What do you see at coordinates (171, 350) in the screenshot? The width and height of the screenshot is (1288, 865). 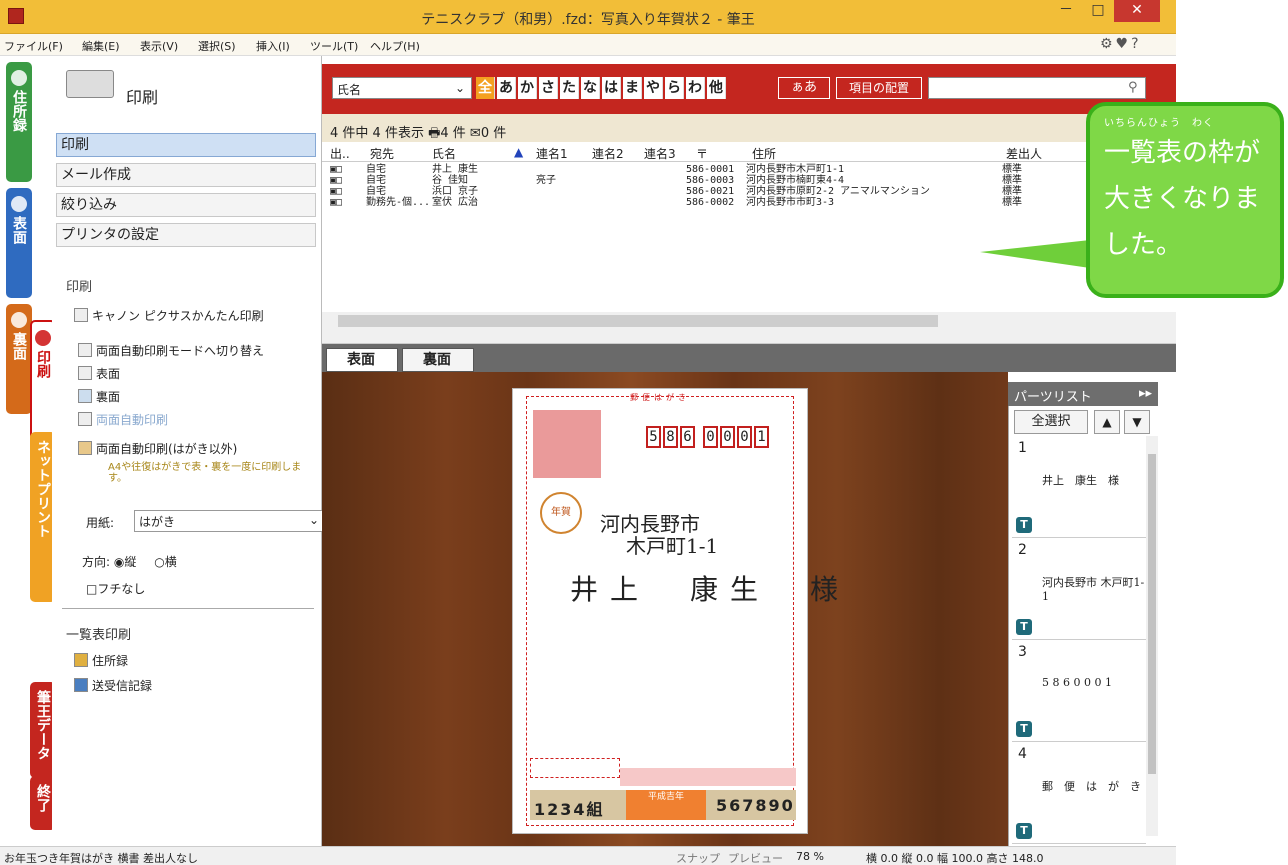 I see `duplex-mode-option: 両面自動印刷モードへ切り替え` at bounding box center [171, 350].